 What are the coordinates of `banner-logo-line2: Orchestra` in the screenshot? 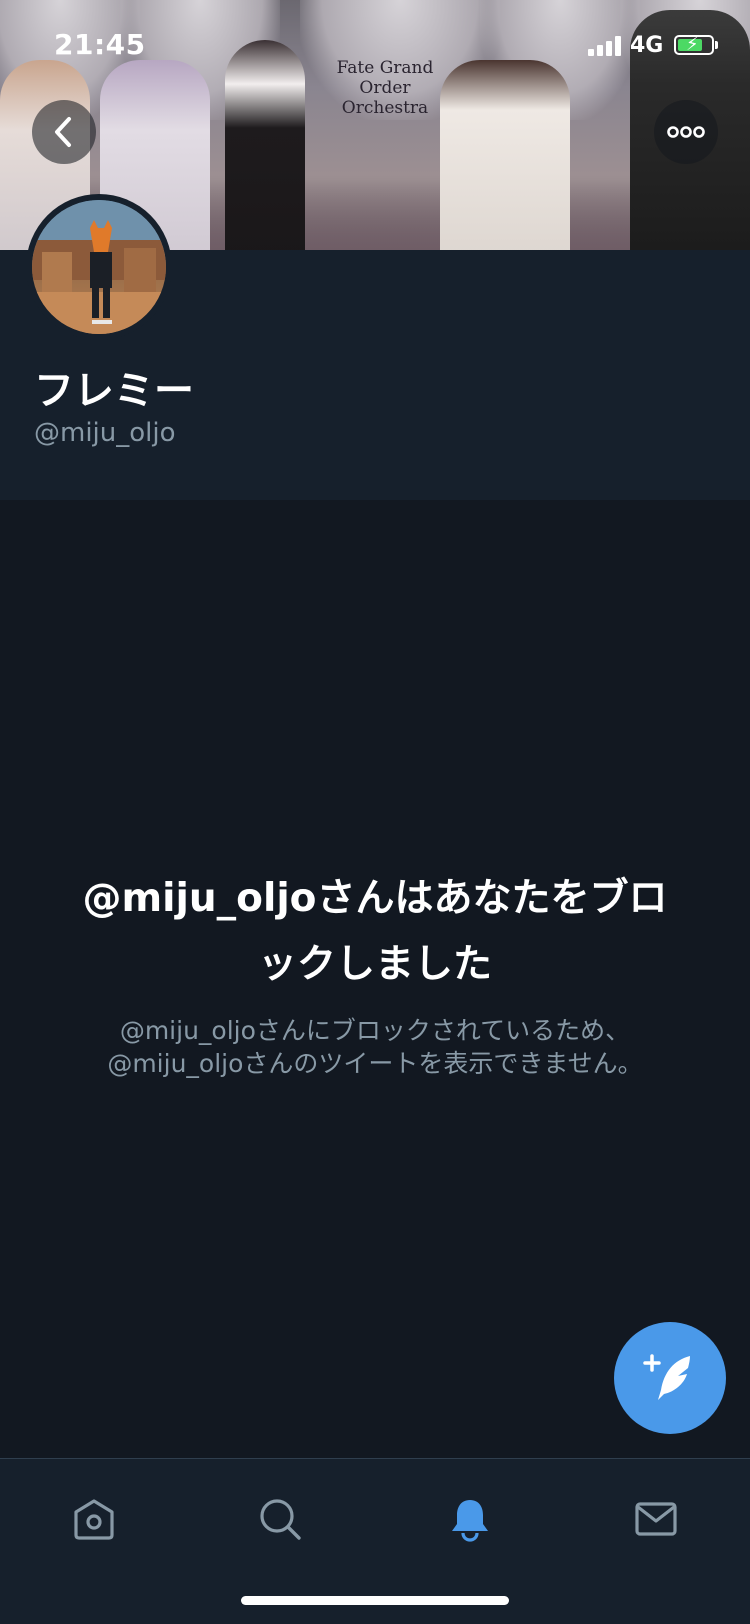 It's located at (385, 108).